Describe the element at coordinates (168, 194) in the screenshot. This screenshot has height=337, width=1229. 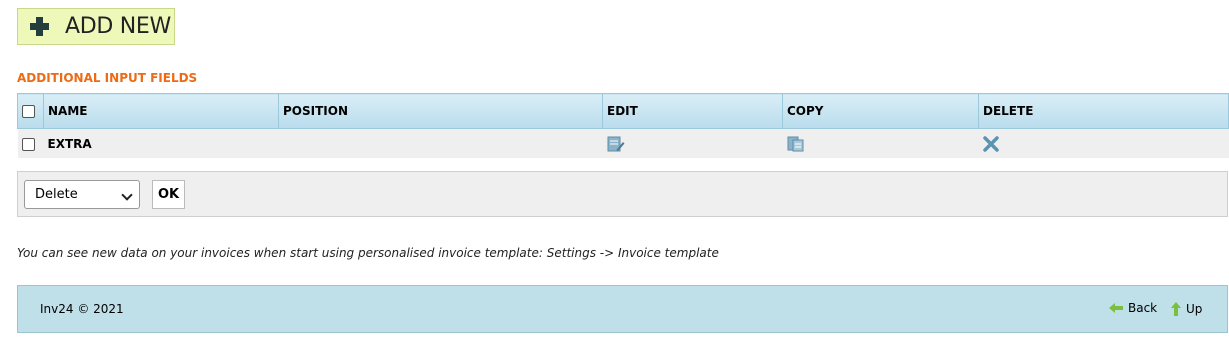
I see `ok-button: OK` at that location.